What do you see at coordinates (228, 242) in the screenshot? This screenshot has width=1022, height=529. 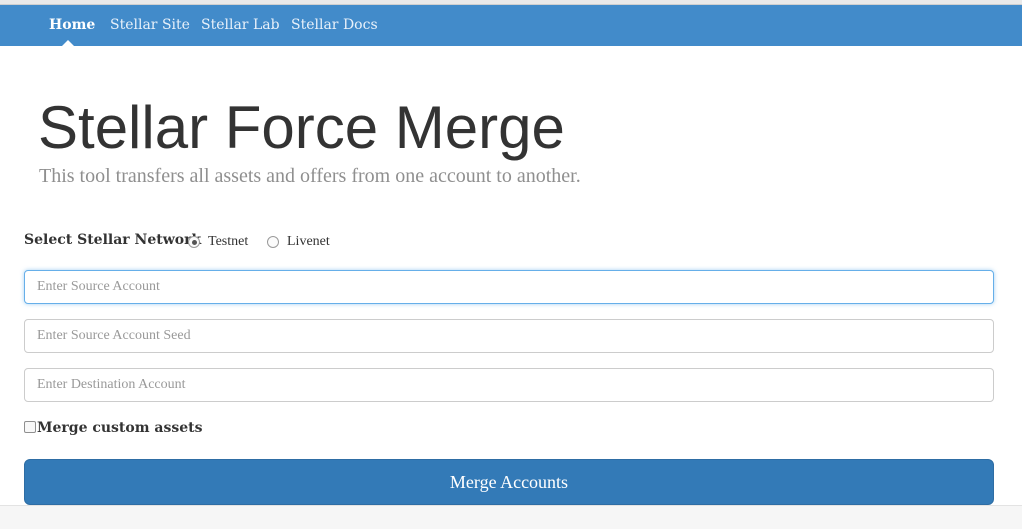 I see `testnet-radio-label: Testnet` at bounding box center [228, 242].